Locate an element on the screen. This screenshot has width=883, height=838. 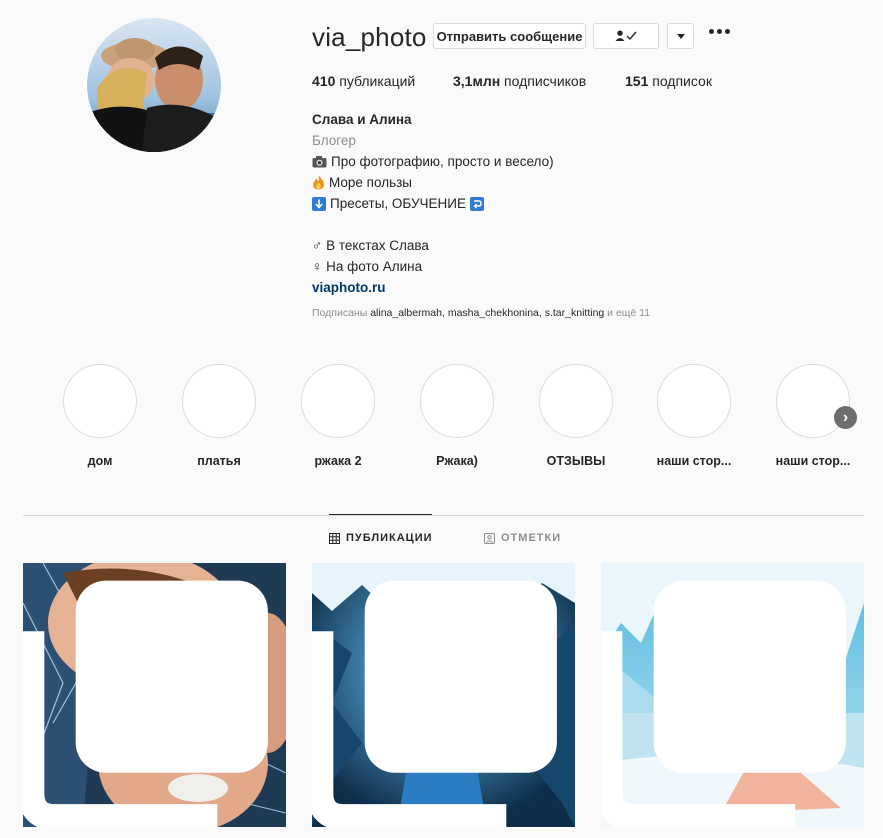
highlight-label: Ржака) is located at coordinates (457, 461).